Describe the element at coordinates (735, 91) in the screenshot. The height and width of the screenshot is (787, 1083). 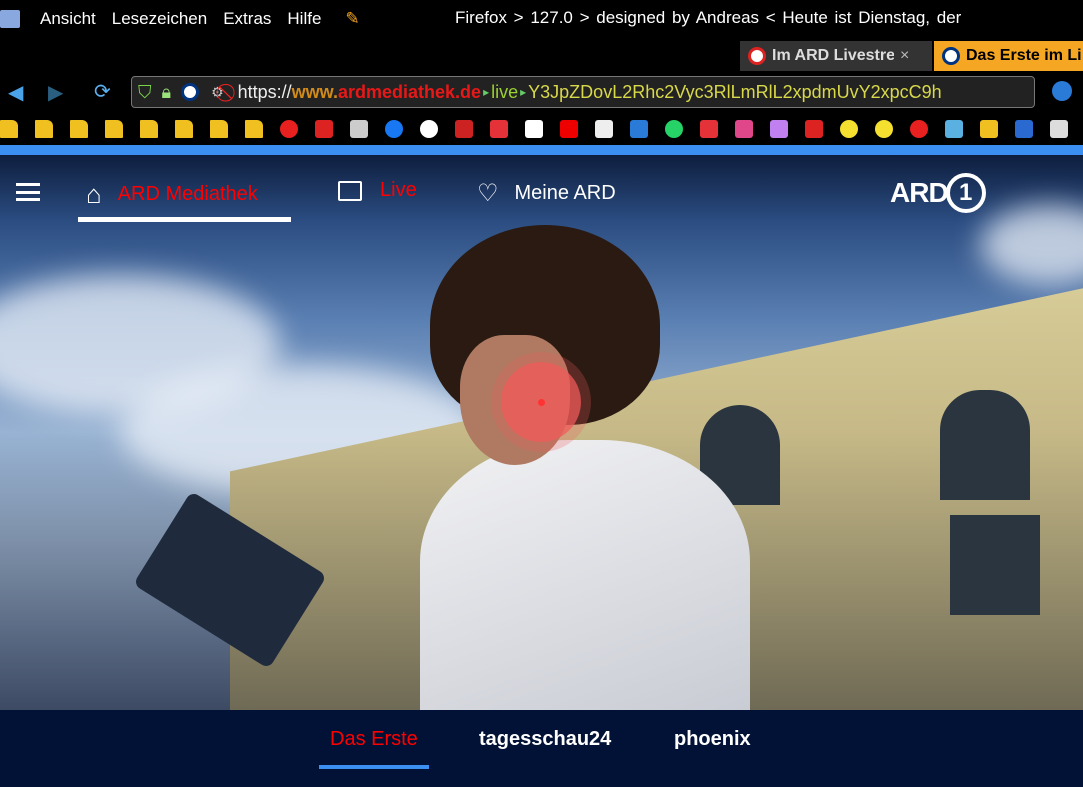
I see `url-path-id: Y3JpZDovL2Rhc2Vyc3RlLmRlL2xpdmUvY2xpcC9h` at that location.